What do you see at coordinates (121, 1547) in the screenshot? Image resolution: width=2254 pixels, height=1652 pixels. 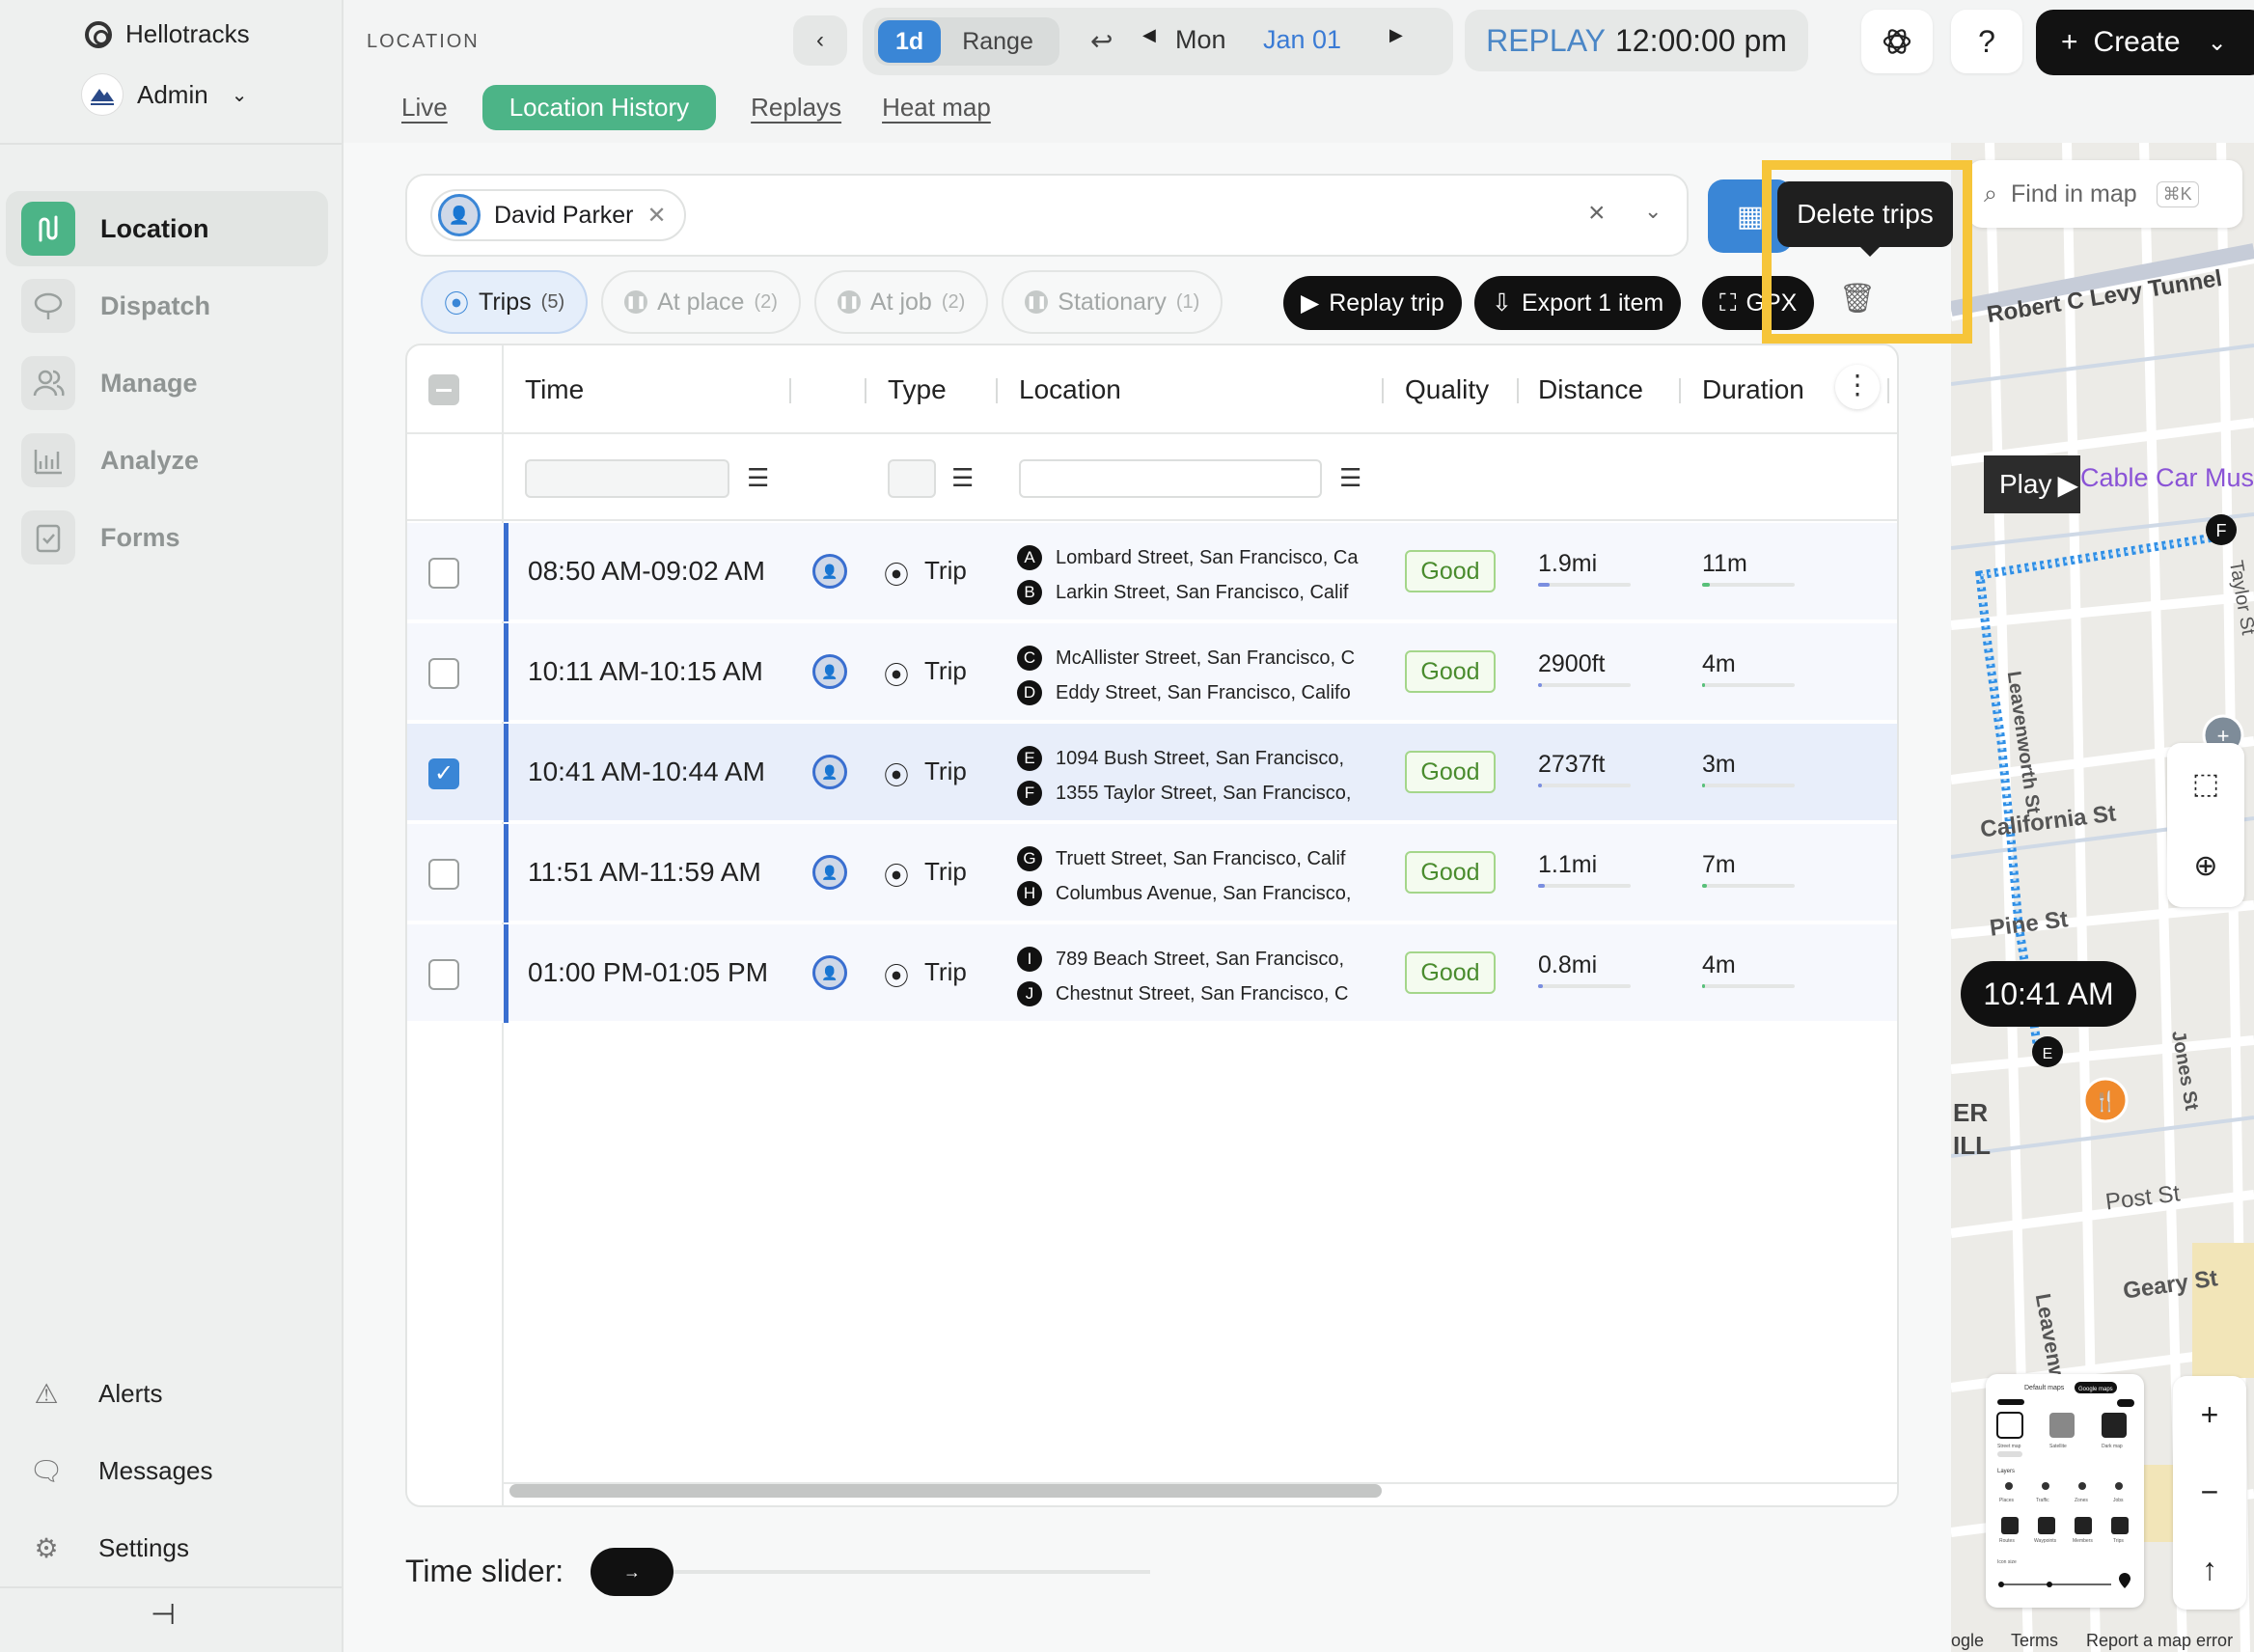 I see `sidebar-item-settings: ⚙ Settings` at bounding box center [121, 1547].